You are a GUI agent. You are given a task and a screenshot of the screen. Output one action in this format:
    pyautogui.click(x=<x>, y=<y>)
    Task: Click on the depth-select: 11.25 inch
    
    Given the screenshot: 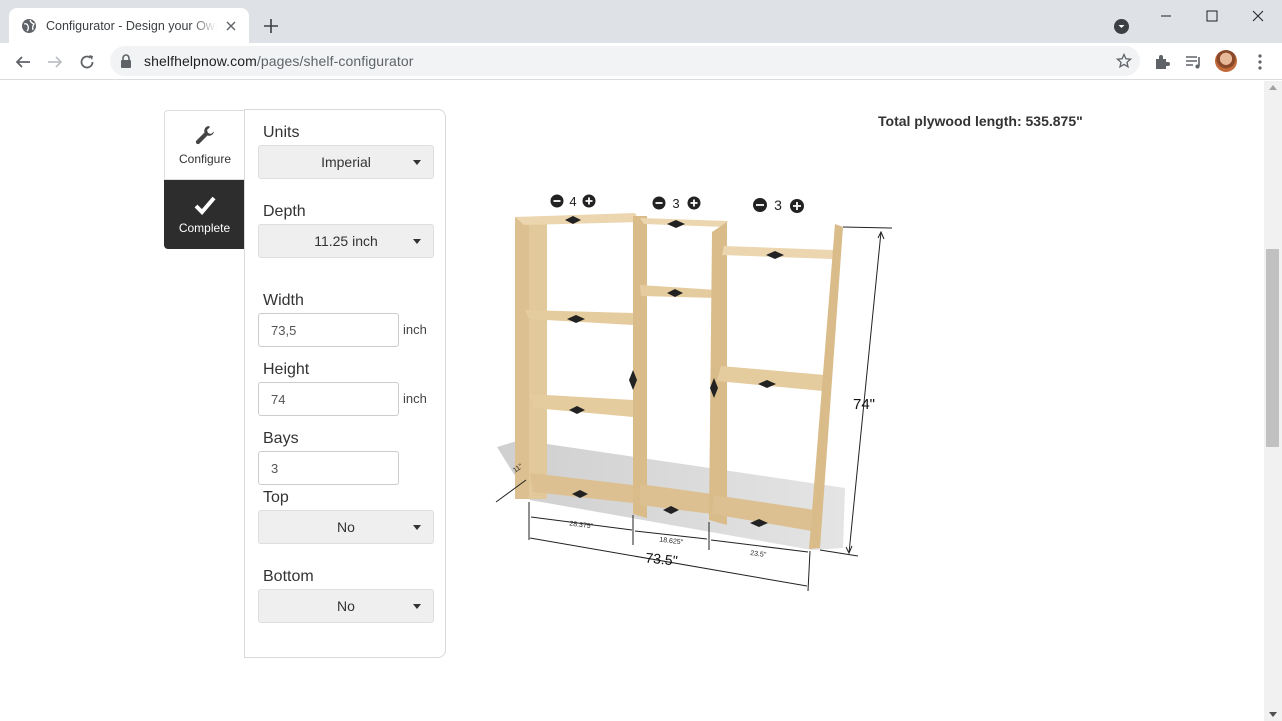 What is the action you would take?
    pyautogui.click(x=346, y=241)
    